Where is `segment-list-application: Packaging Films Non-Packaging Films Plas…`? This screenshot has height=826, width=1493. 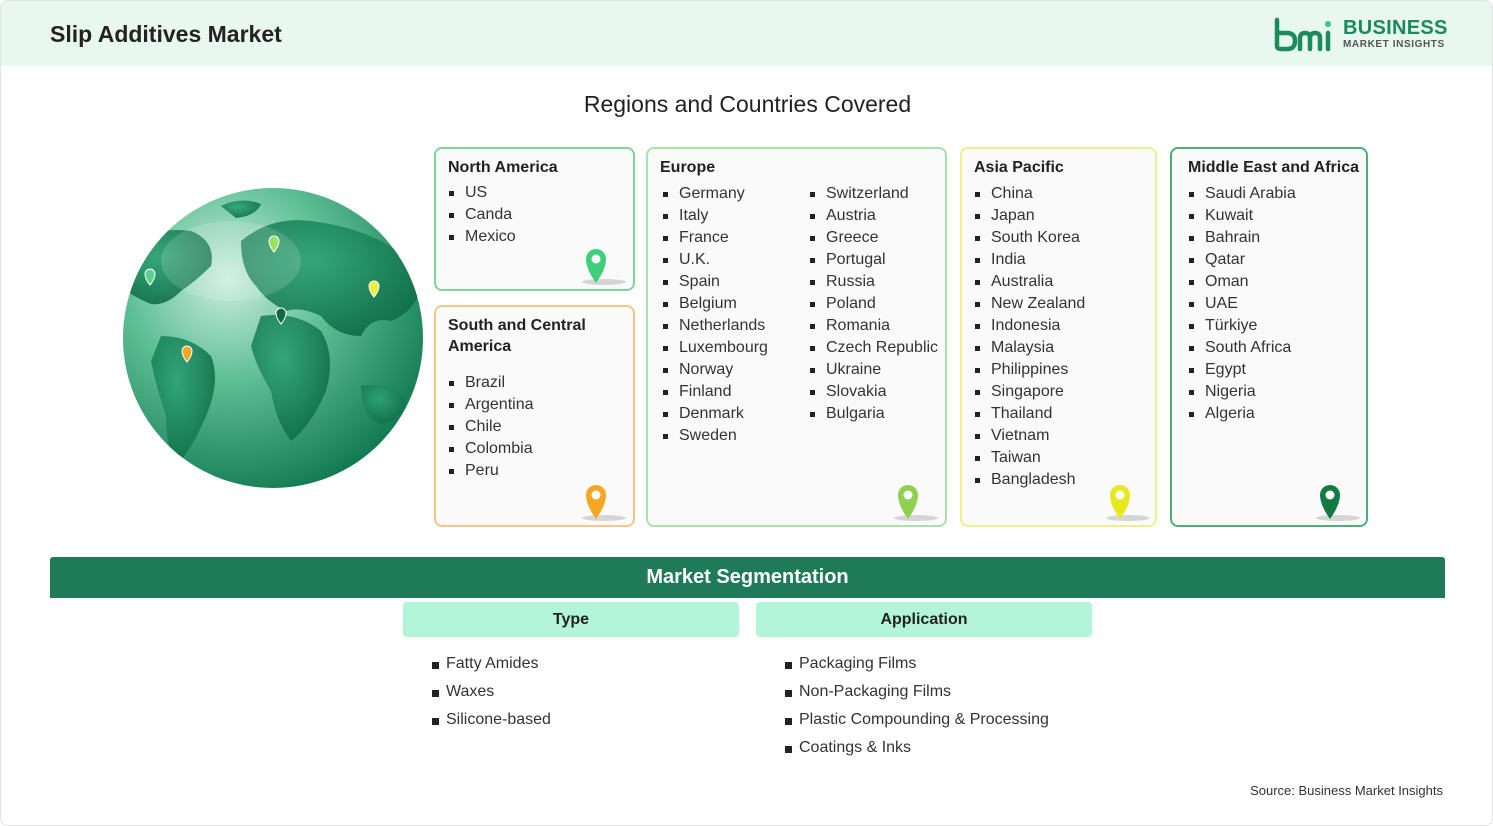
segment-list-application: Packaging Films Non-Packaging Films Plas… is located at coordinates (917, 706).